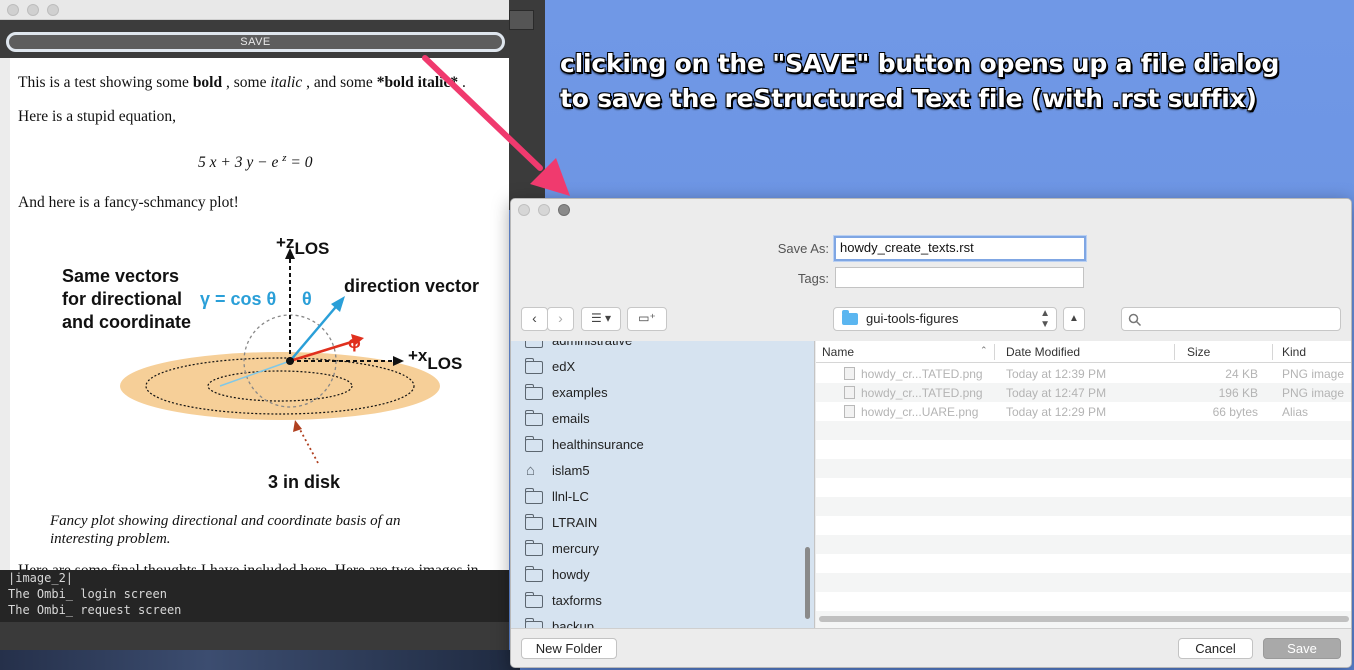  Describe the element at coordinates (97, 116) in the screenshot. I see `paragraph-equation-intro: Here is a stupid equation,` at that location.